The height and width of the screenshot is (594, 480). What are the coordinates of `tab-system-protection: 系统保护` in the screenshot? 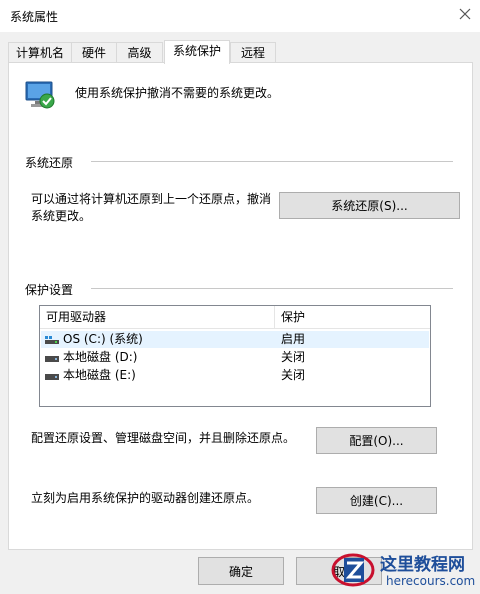 It's located at (197, 52).